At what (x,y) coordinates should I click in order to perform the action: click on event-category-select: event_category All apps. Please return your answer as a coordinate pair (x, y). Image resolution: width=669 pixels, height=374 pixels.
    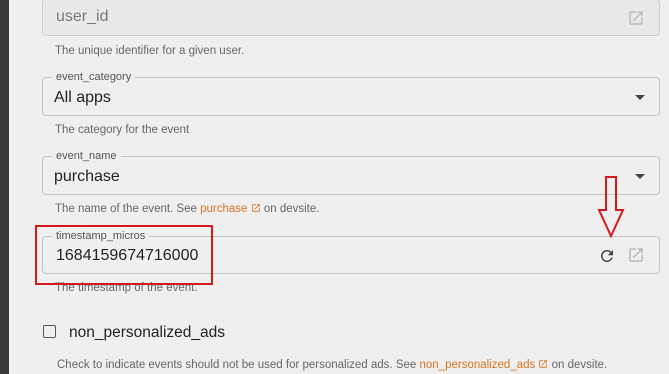
    Looking at the image, I should click on (351, 93).